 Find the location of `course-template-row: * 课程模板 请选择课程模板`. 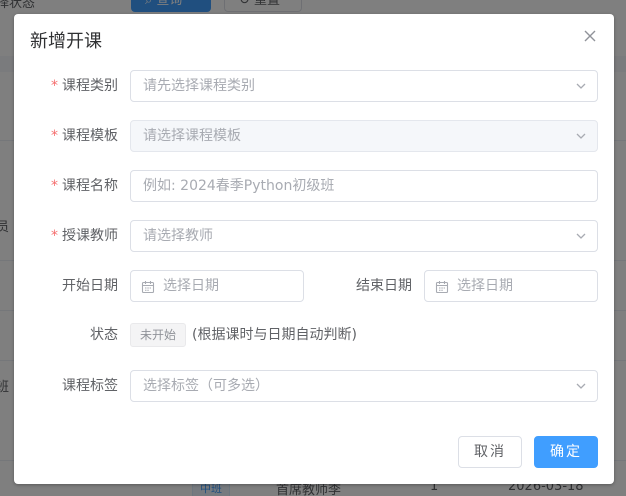

course-template-row: * 课程模板 请选择课程模板 is located at coordinates (314, 136).